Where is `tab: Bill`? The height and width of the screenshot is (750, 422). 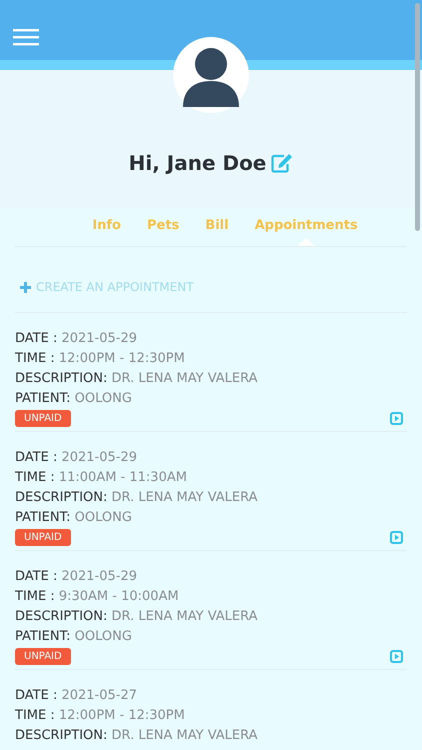
tab: Bill is located at coordinates (217, 232).